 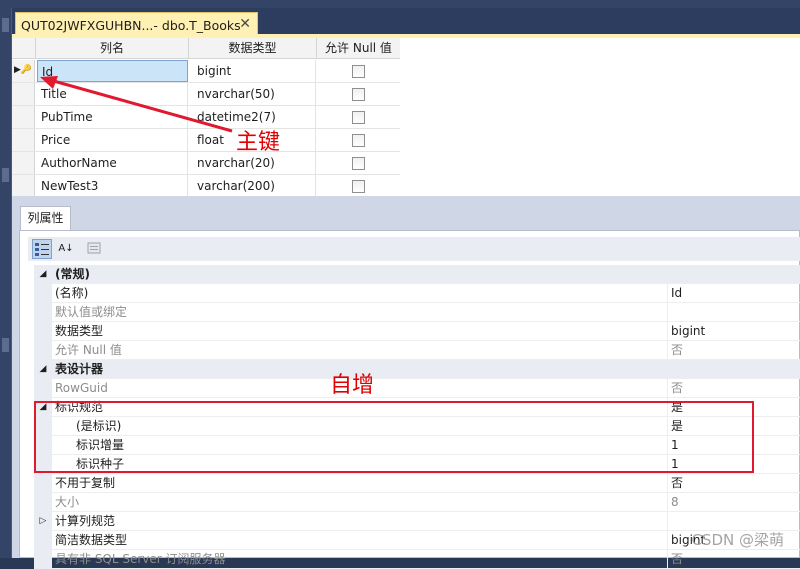 I want to click on annotation-arrow, so click(x=136, y=104).